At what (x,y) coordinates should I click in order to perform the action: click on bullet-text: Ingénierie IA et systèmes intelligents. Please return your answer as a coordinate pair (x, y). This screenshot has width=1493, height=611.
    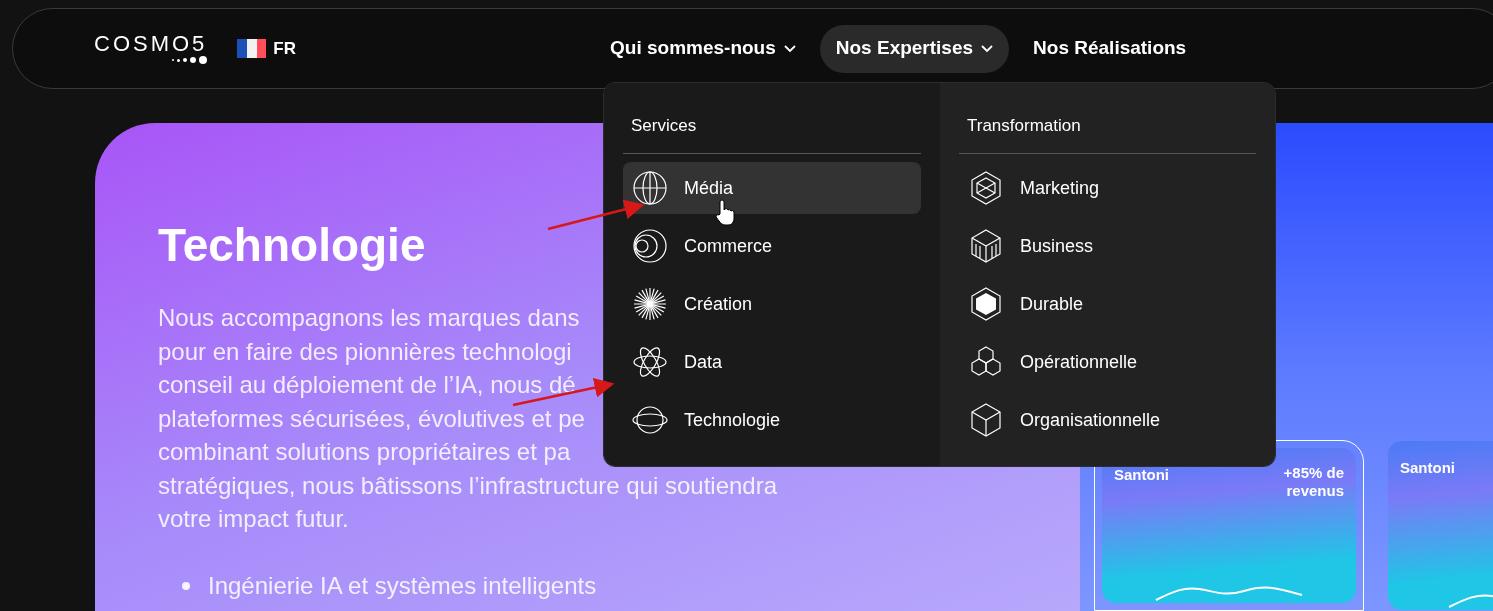
    Looking at the image, I should click on (402, 585).